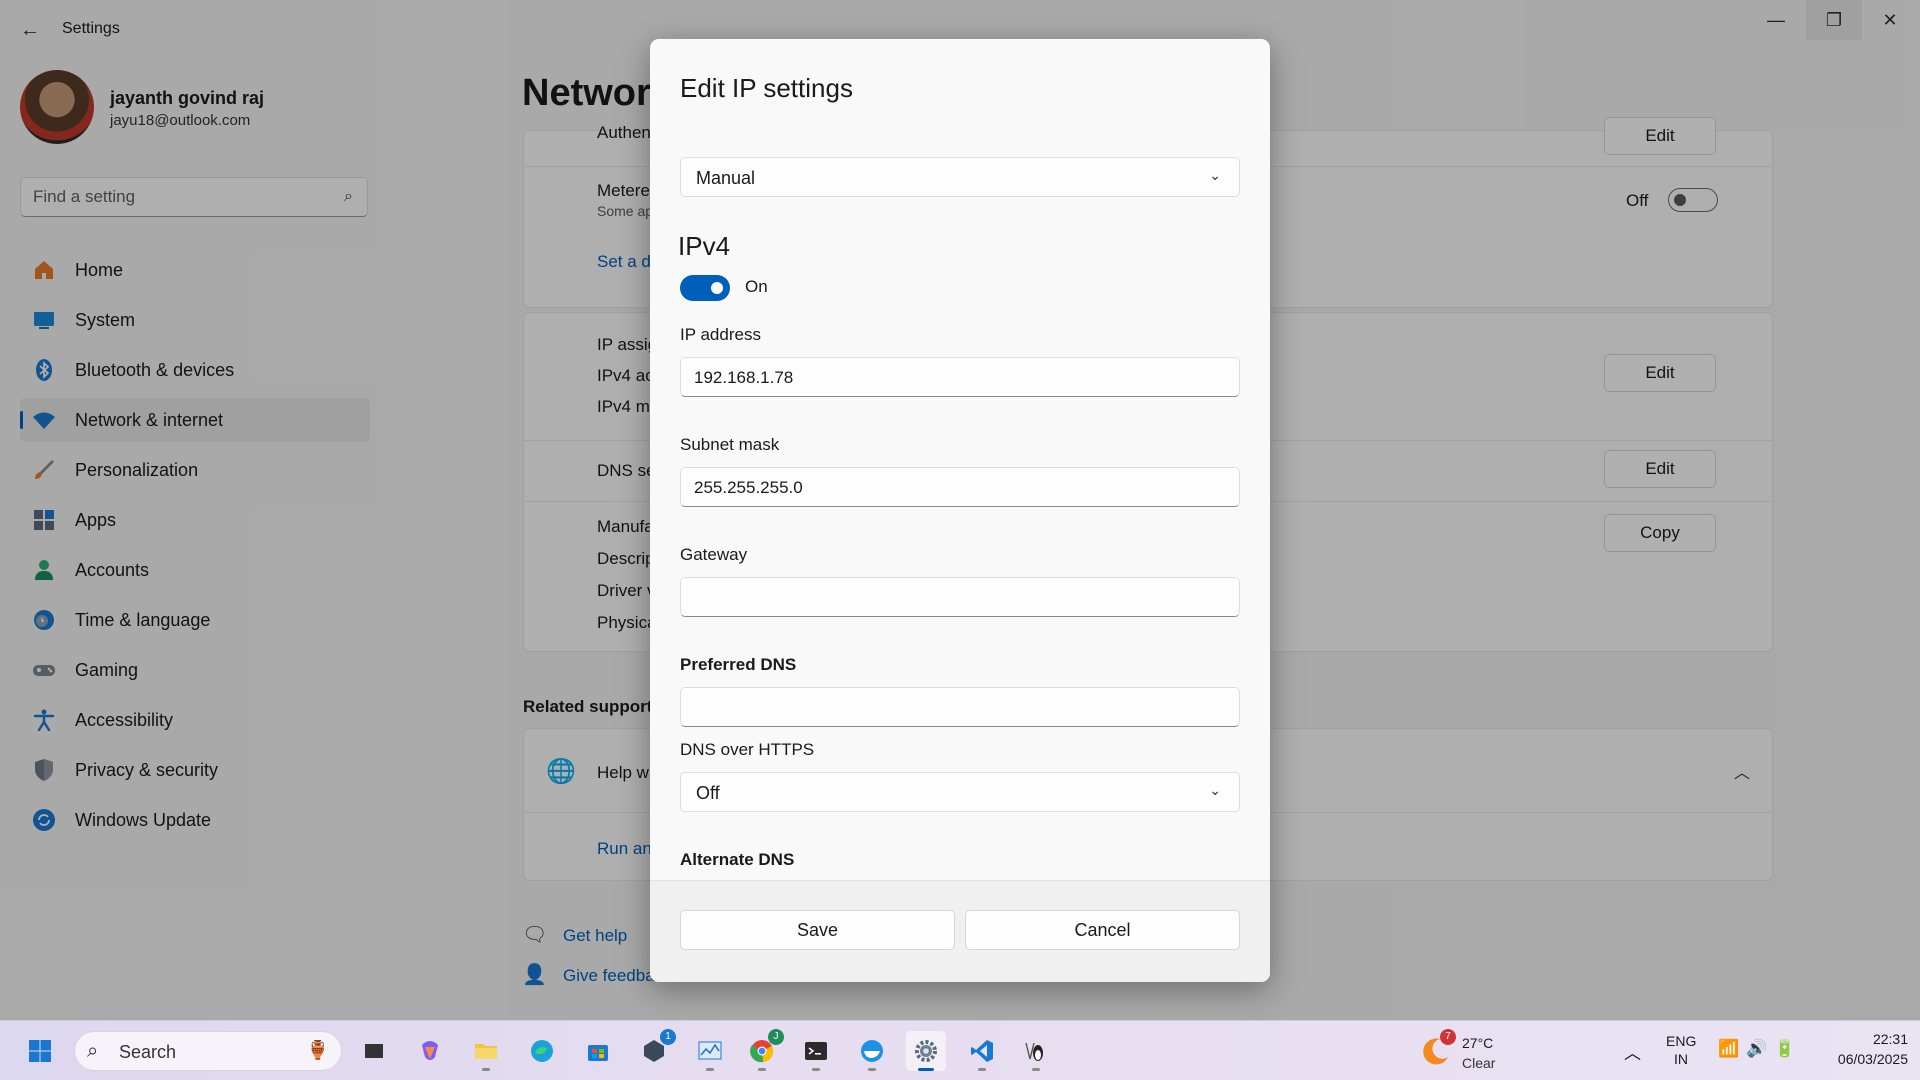 The width and height of the screenshot is (1920, 1080). I want to click on taskbar-store, so click(598, 1051).